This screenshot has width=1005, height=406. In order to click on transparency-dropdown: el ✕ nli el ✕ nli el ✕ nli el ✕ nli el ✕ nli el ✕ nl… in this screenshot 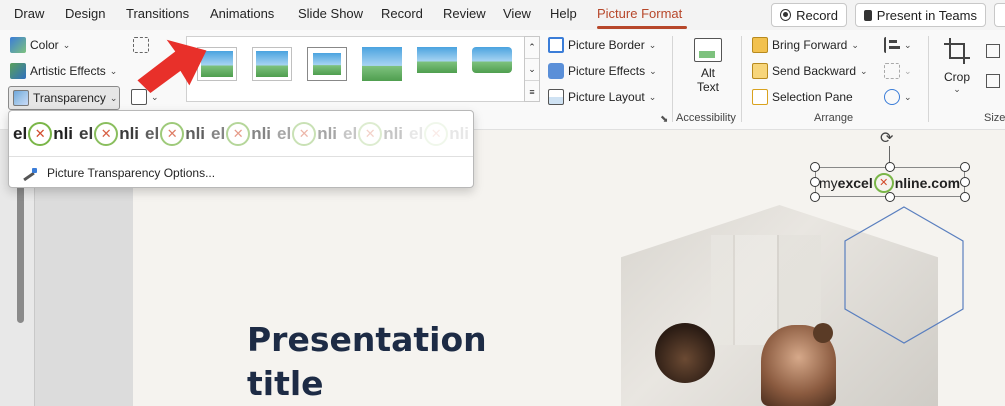, I will do `click(241, 149)`.